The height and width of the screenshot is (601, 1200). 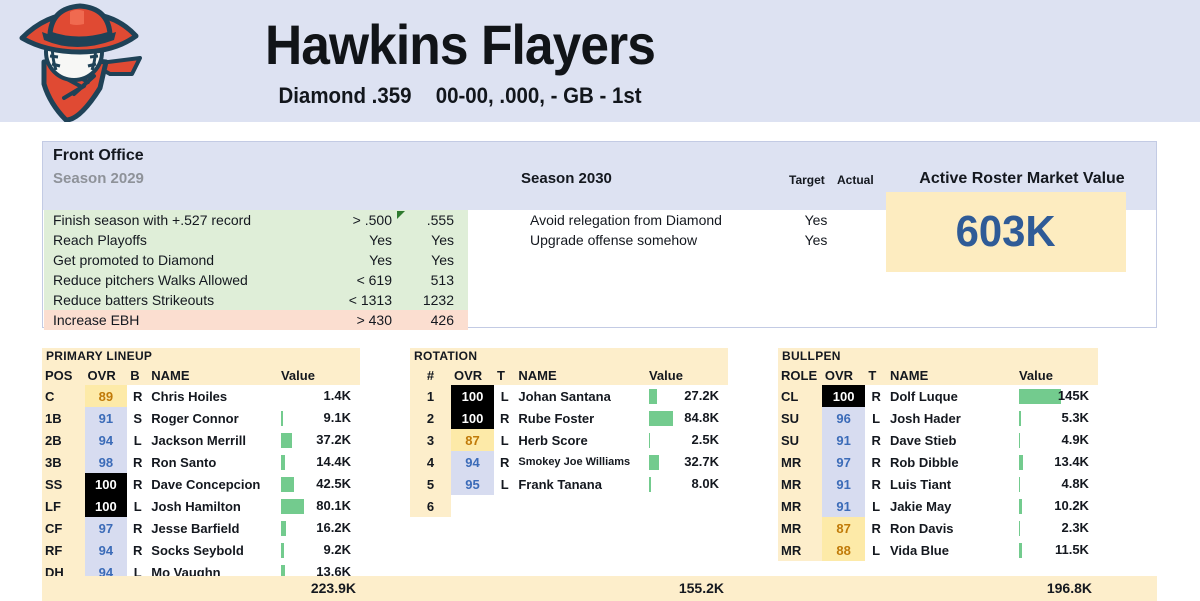 I want to click on row-player-name: Dave Stieb, so click(x=951, y=440).